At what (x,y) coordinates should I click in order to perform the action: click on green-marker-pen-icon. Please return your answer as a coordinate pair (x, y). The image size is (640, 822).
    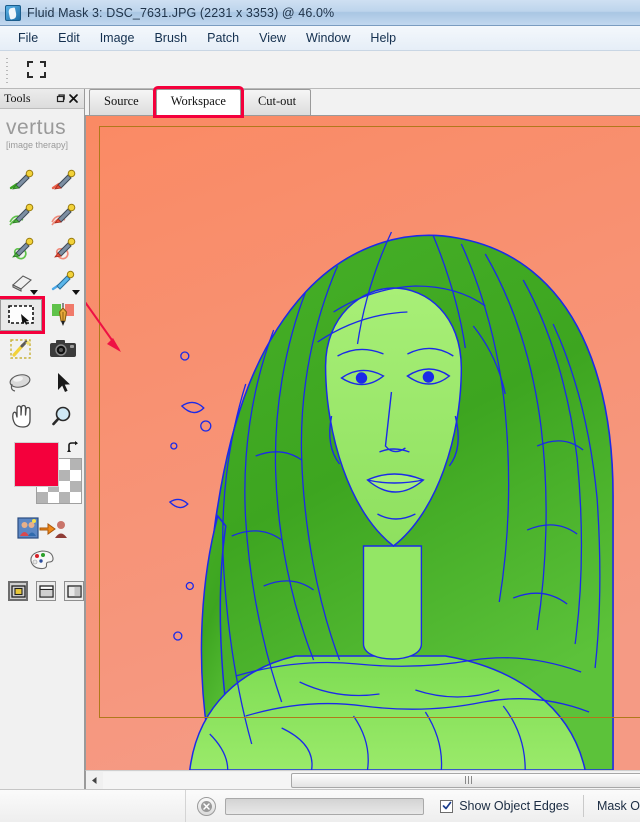
    Looking at the image, I should click on (21, 179).